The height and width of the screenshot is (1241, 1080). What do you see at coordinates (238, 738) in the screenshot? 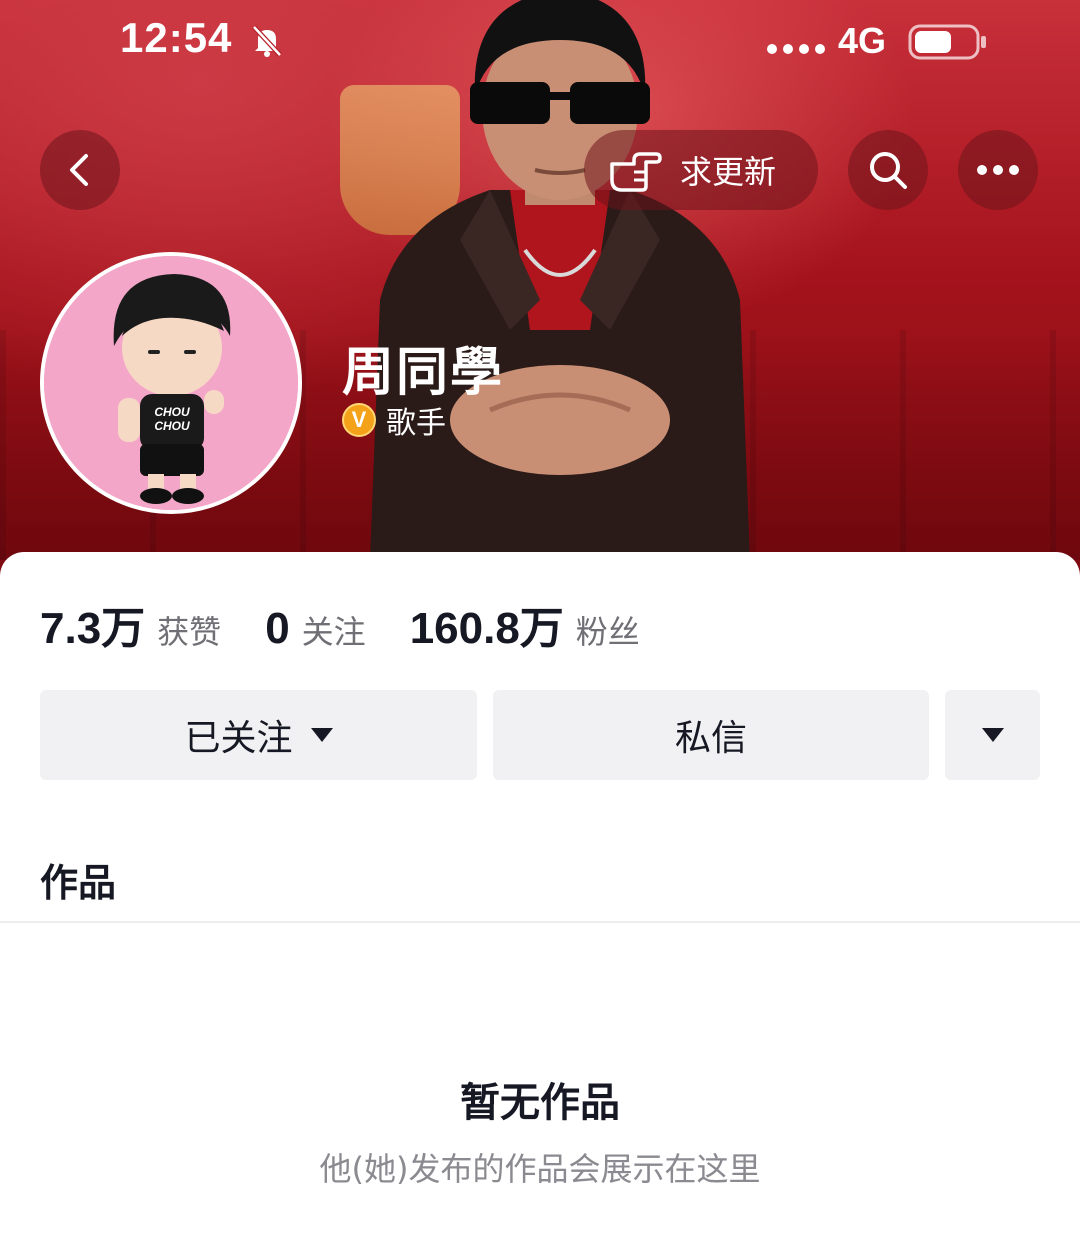
I see `followed-label: 已关注` at bounding box center [238, 738].